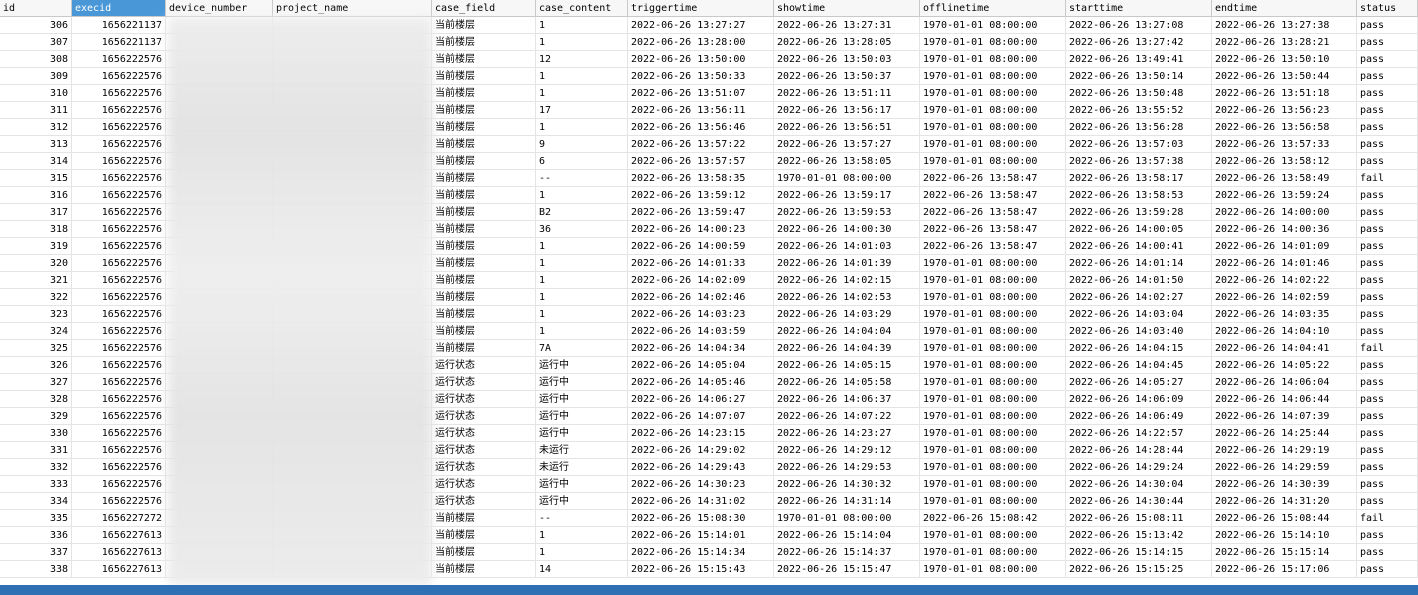 The height and width of the screenshot is (595, 1418). I want to click on cell-id: 326, so click(36, 365).